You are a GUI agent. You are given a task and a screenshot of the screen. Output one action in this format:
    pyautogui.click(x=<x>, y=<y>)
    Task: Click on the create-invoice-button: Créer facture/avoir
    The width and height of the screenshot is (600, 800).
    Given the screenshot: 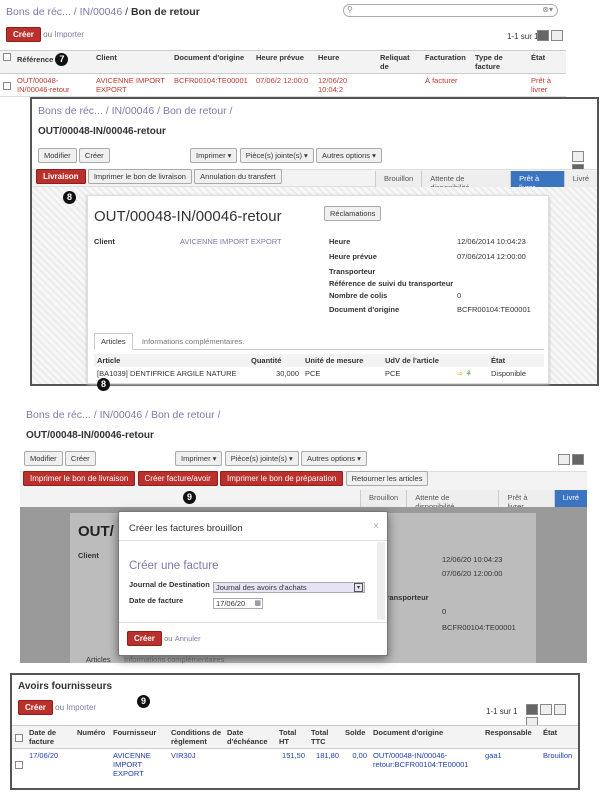 What is the action you would take?
    pyautogui.click(x=177, y=478)
    